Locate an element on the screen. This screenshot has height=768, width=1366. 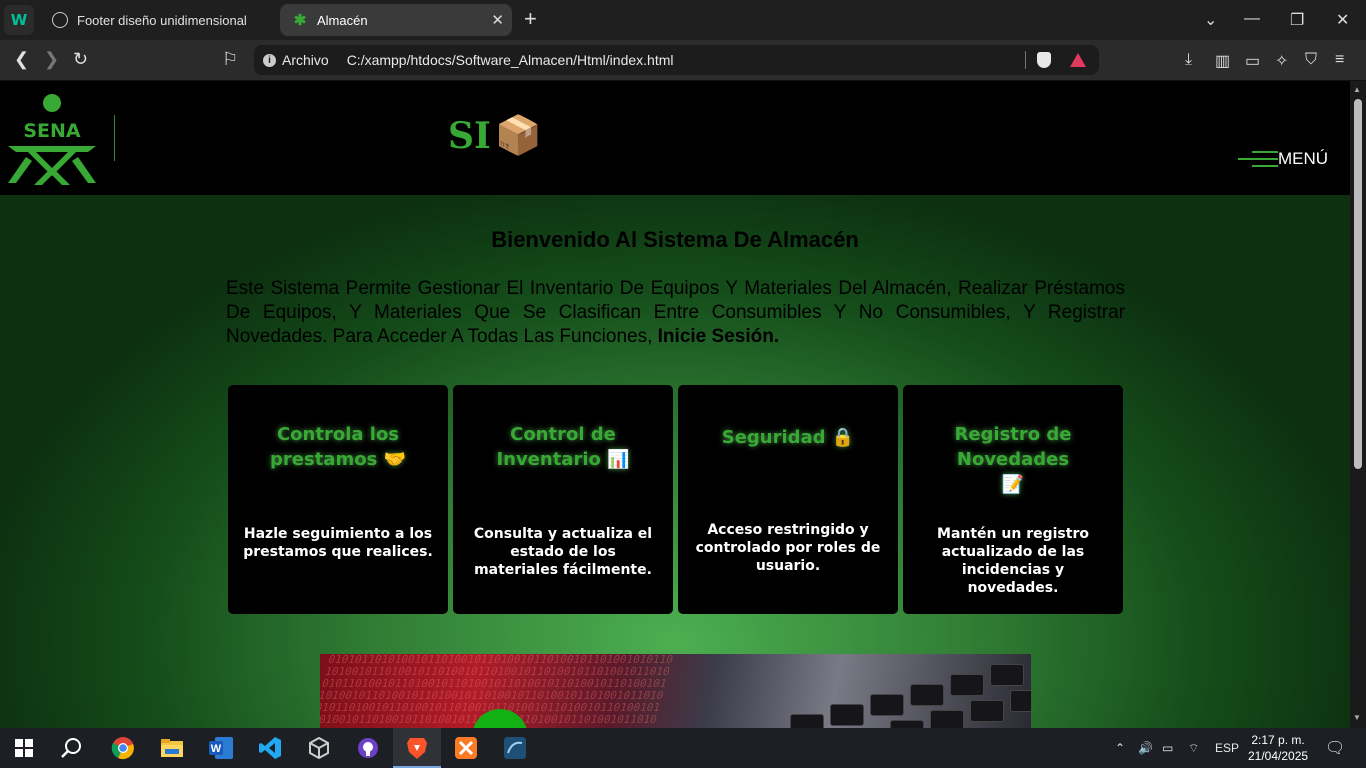
back-button: ❮ is located at coordinates (21, 59).